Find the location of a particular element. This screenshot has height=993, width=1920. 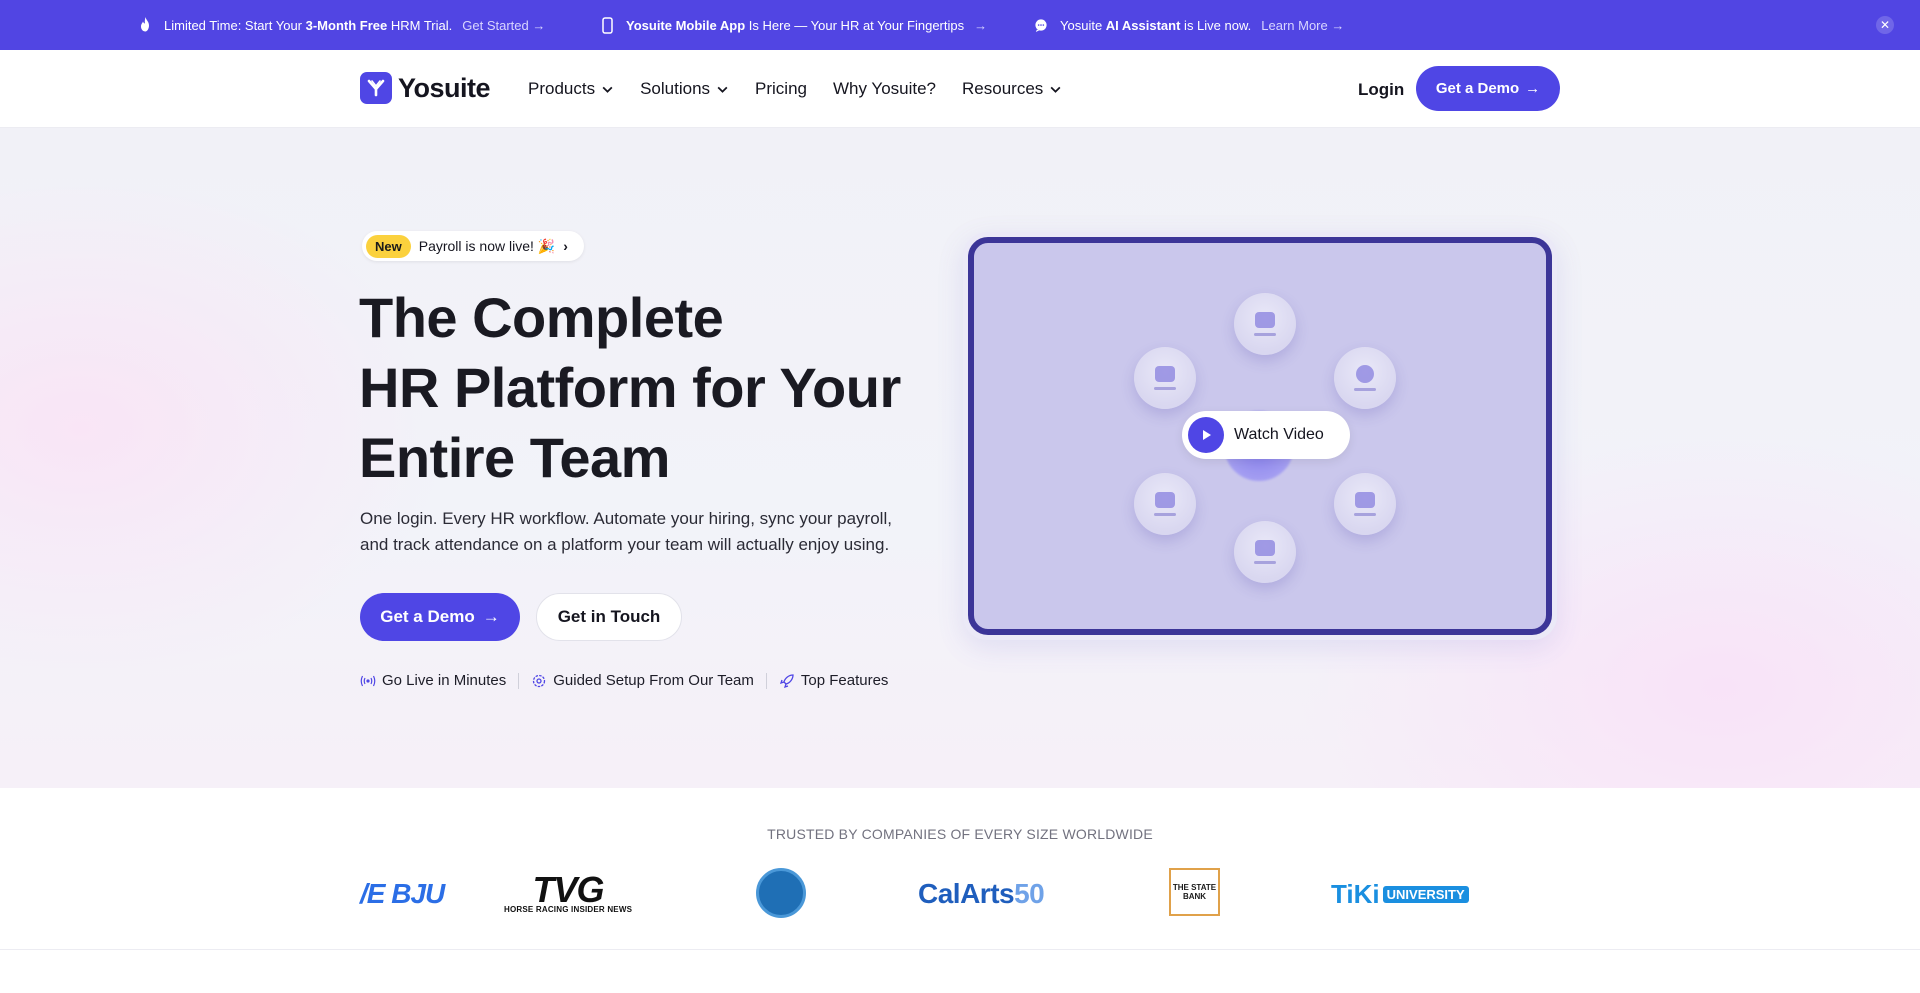

nav-item-resources: Resources is located at coordinates (1012, 89).